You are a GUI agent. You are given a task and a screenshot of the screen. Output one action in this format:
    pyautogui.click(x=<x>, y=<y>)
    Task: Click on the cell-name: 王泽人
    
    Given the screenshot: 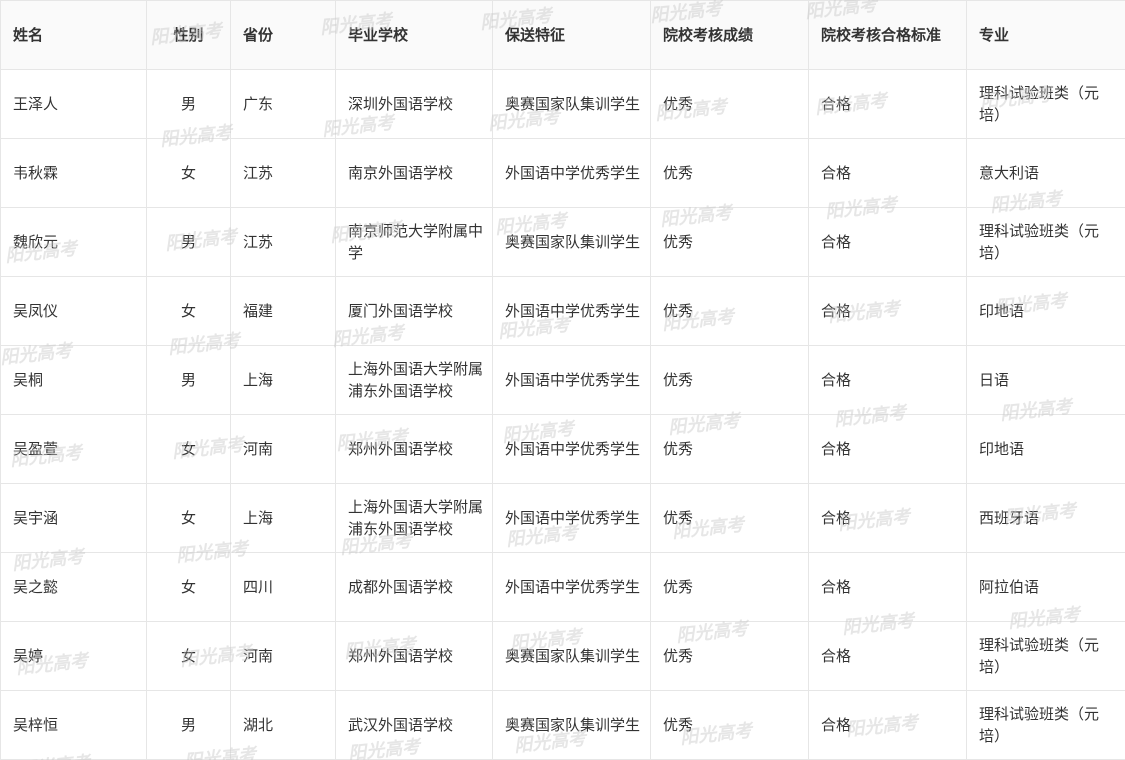 What is the action you would take?
    pyautogui.click(x=73, y=104)
    